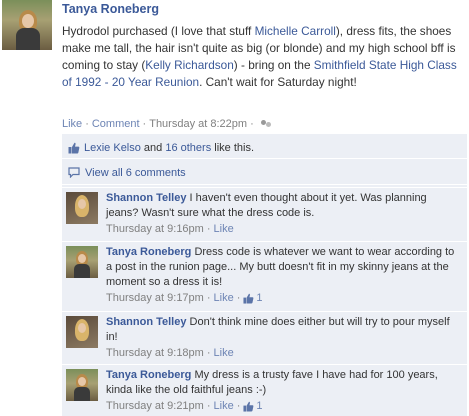  What do you see at coordinates (284, 229) in the screenshot?
I see `comment-meta: Thursday at 9:16pm · Like` at bounding box center [284, 229].